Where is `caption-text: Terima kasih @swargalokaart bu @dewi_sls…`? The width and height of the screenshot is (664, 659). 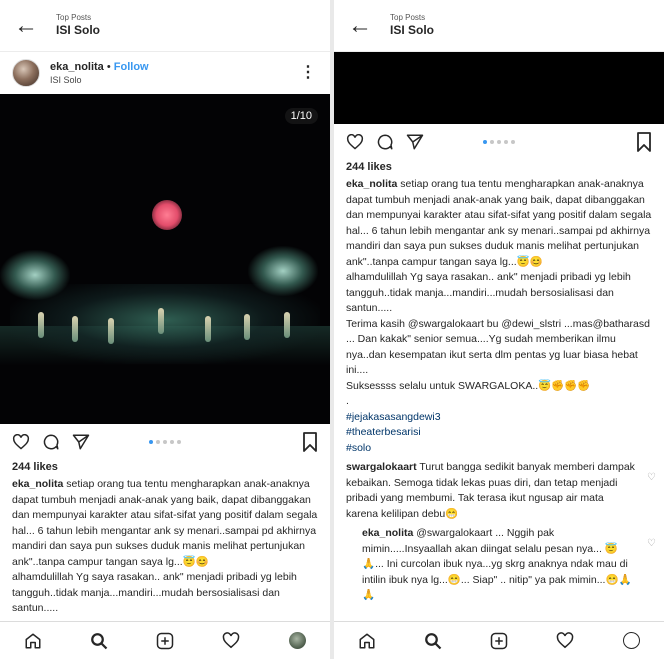 caption-text: Terima kasih @swargalokaart bu @dewi_sls… is located at coordinates (498, 347).